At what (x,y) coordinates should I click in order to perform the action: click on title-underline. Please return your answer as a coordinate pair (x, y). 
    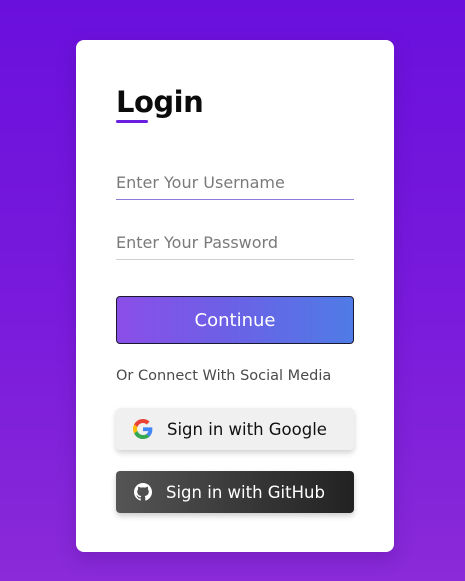
    Looking at the image, I should click on (132, 121).